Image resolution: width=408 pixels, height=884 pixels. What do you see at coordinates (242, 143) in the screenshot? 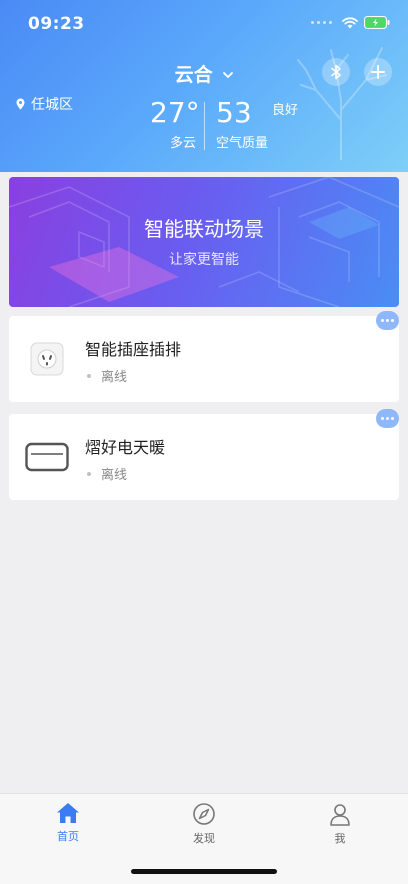
I see `aqi-label: 空气质量` at bounding box center [242, 143].